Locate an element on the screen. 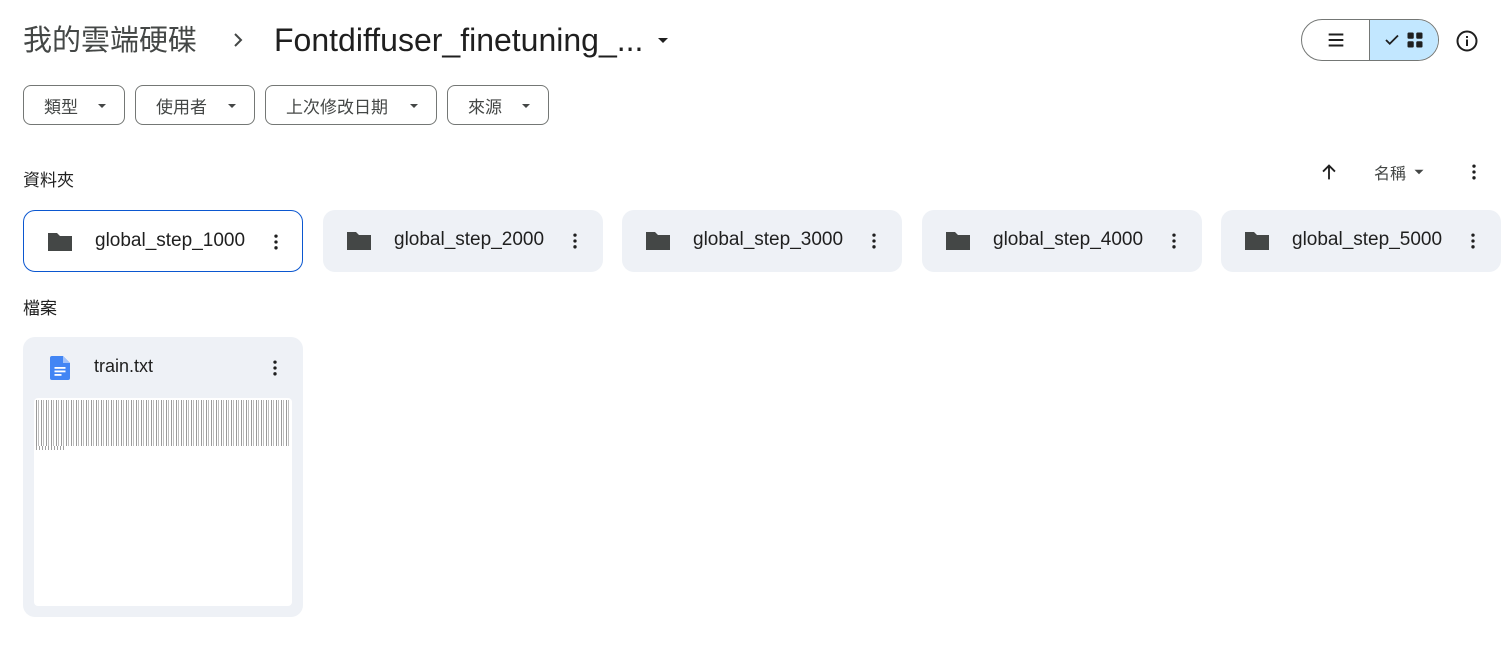  sort-field-label: 名稱 is located at coordinates (1390, 173).